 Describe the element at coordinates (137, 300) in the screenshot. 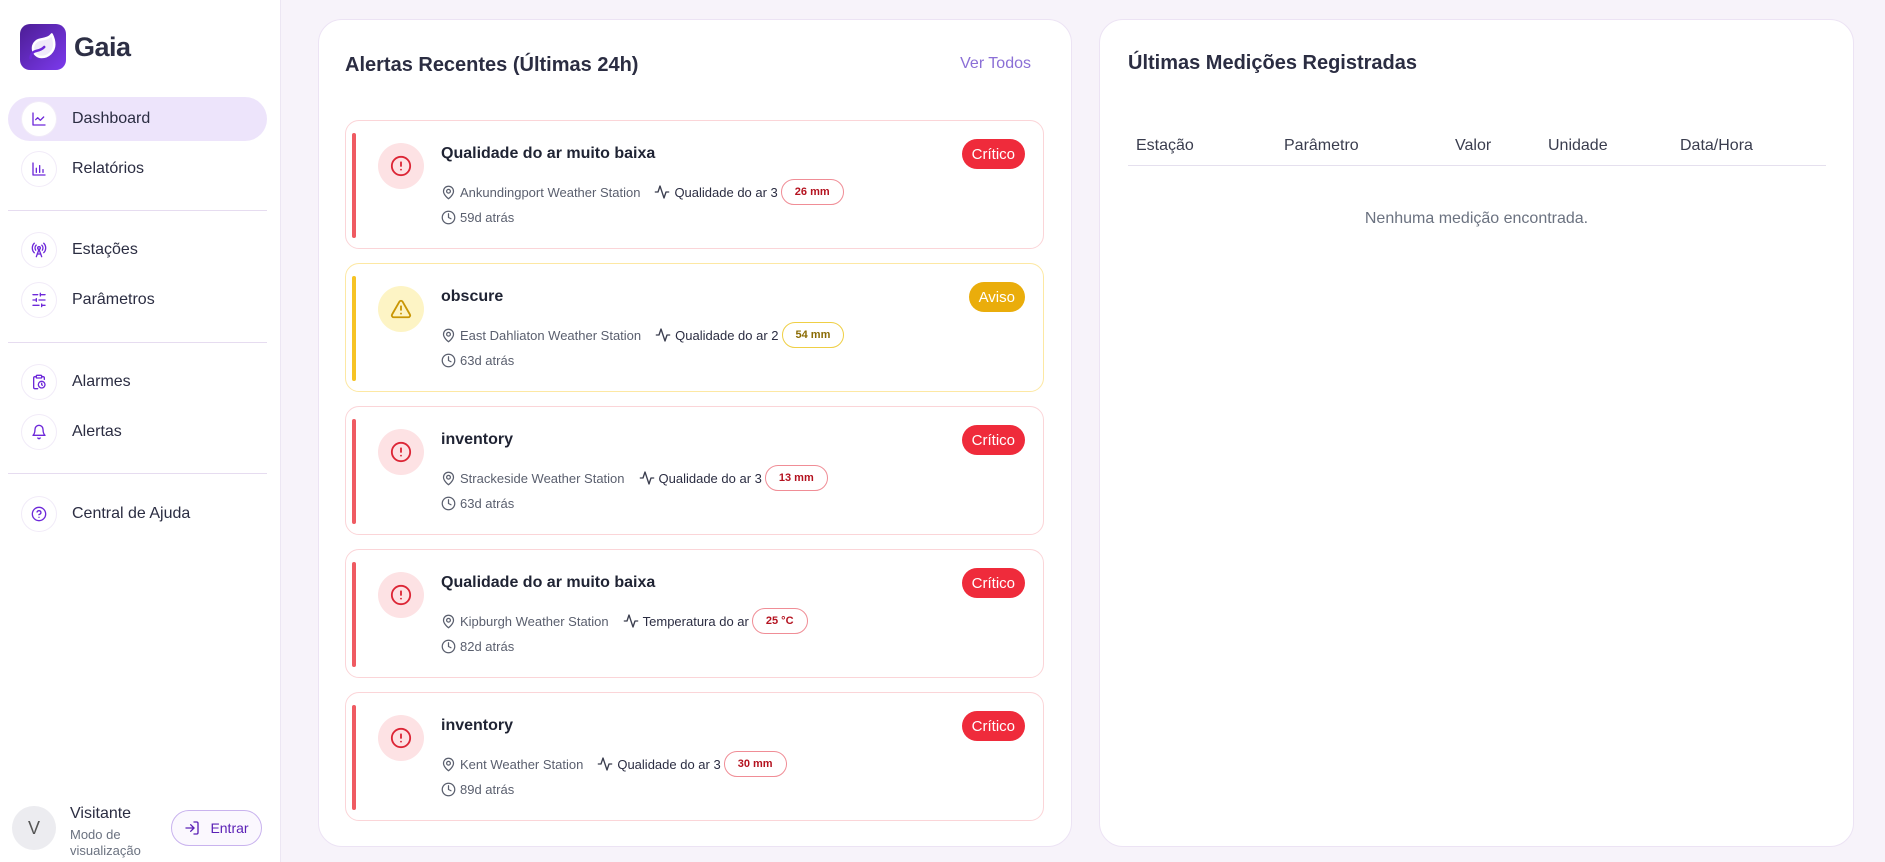

I see `sidebar-item-parametros: Parâmetros` at that location.